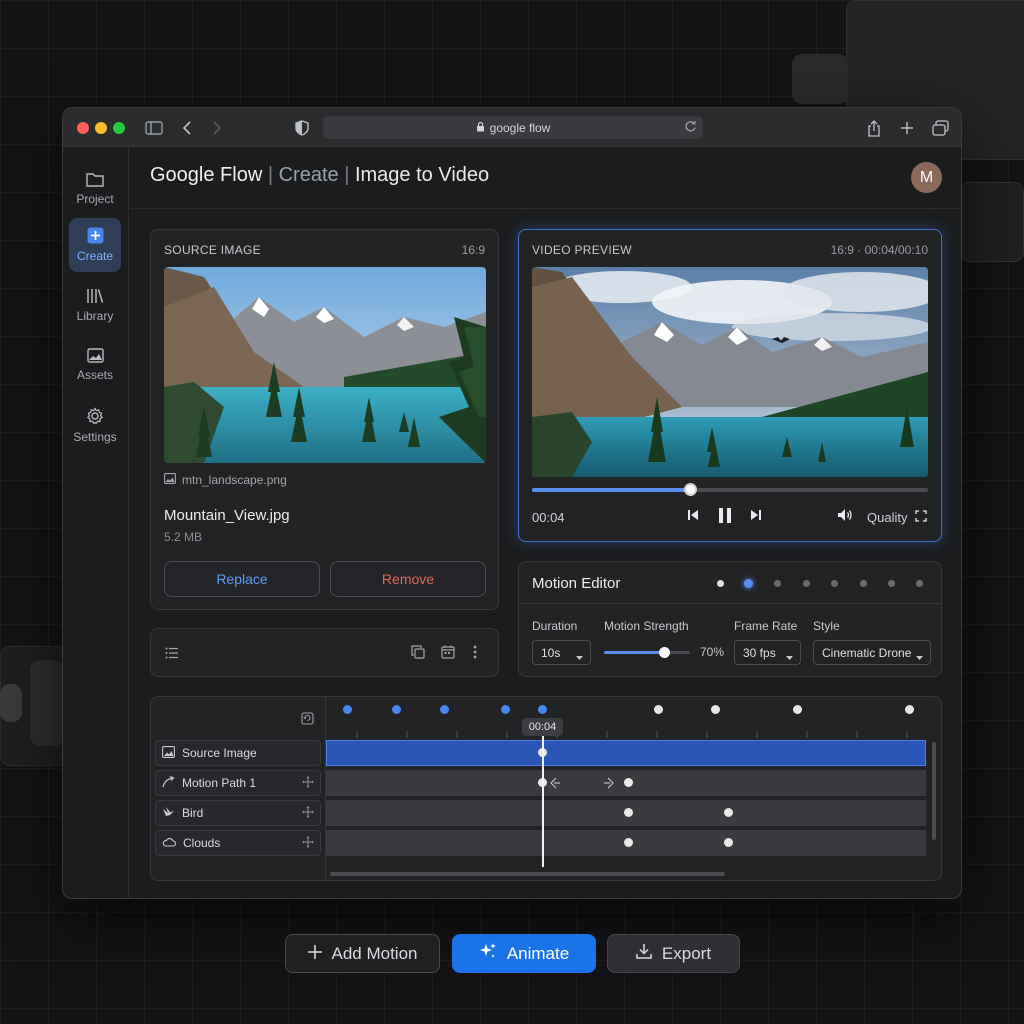  Describe the element at coordinates (646, 626) in the screenshot. I see `motion-strength-label: Motion Strength` at that location.